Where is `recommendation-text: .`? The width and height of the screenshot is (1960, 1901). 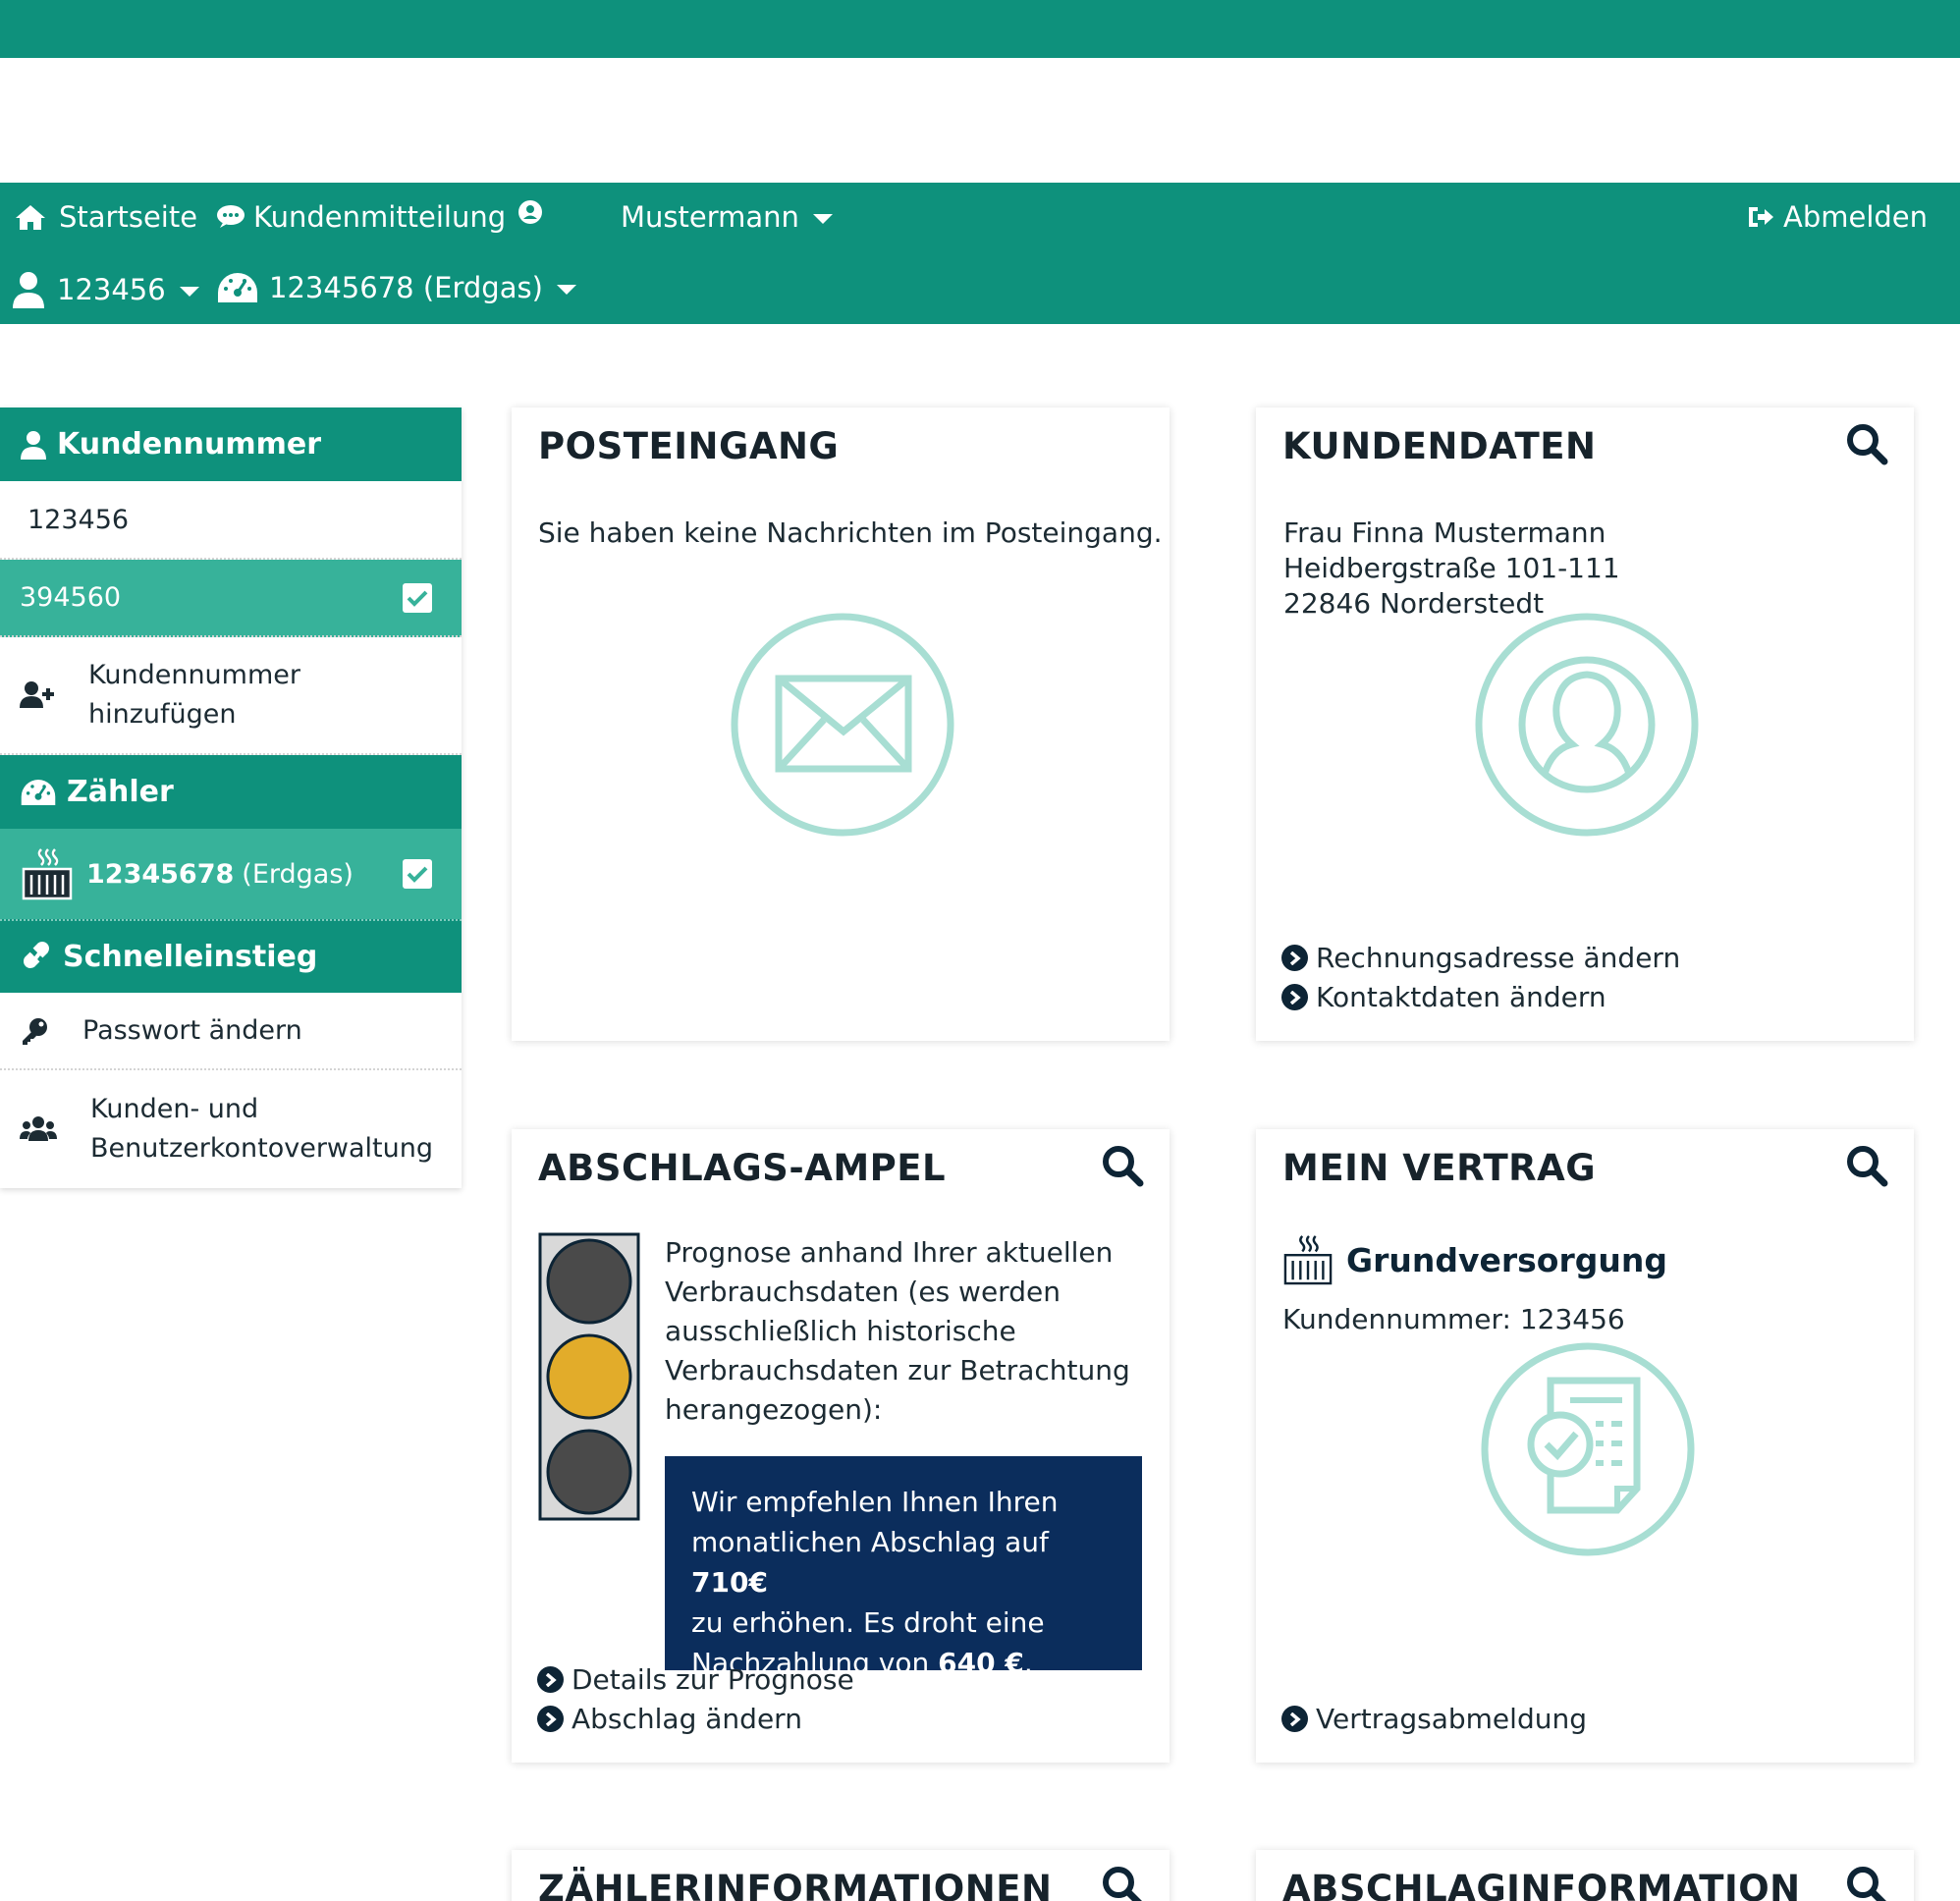 recommendation-text: . is located at coordinates (1028, 1663).